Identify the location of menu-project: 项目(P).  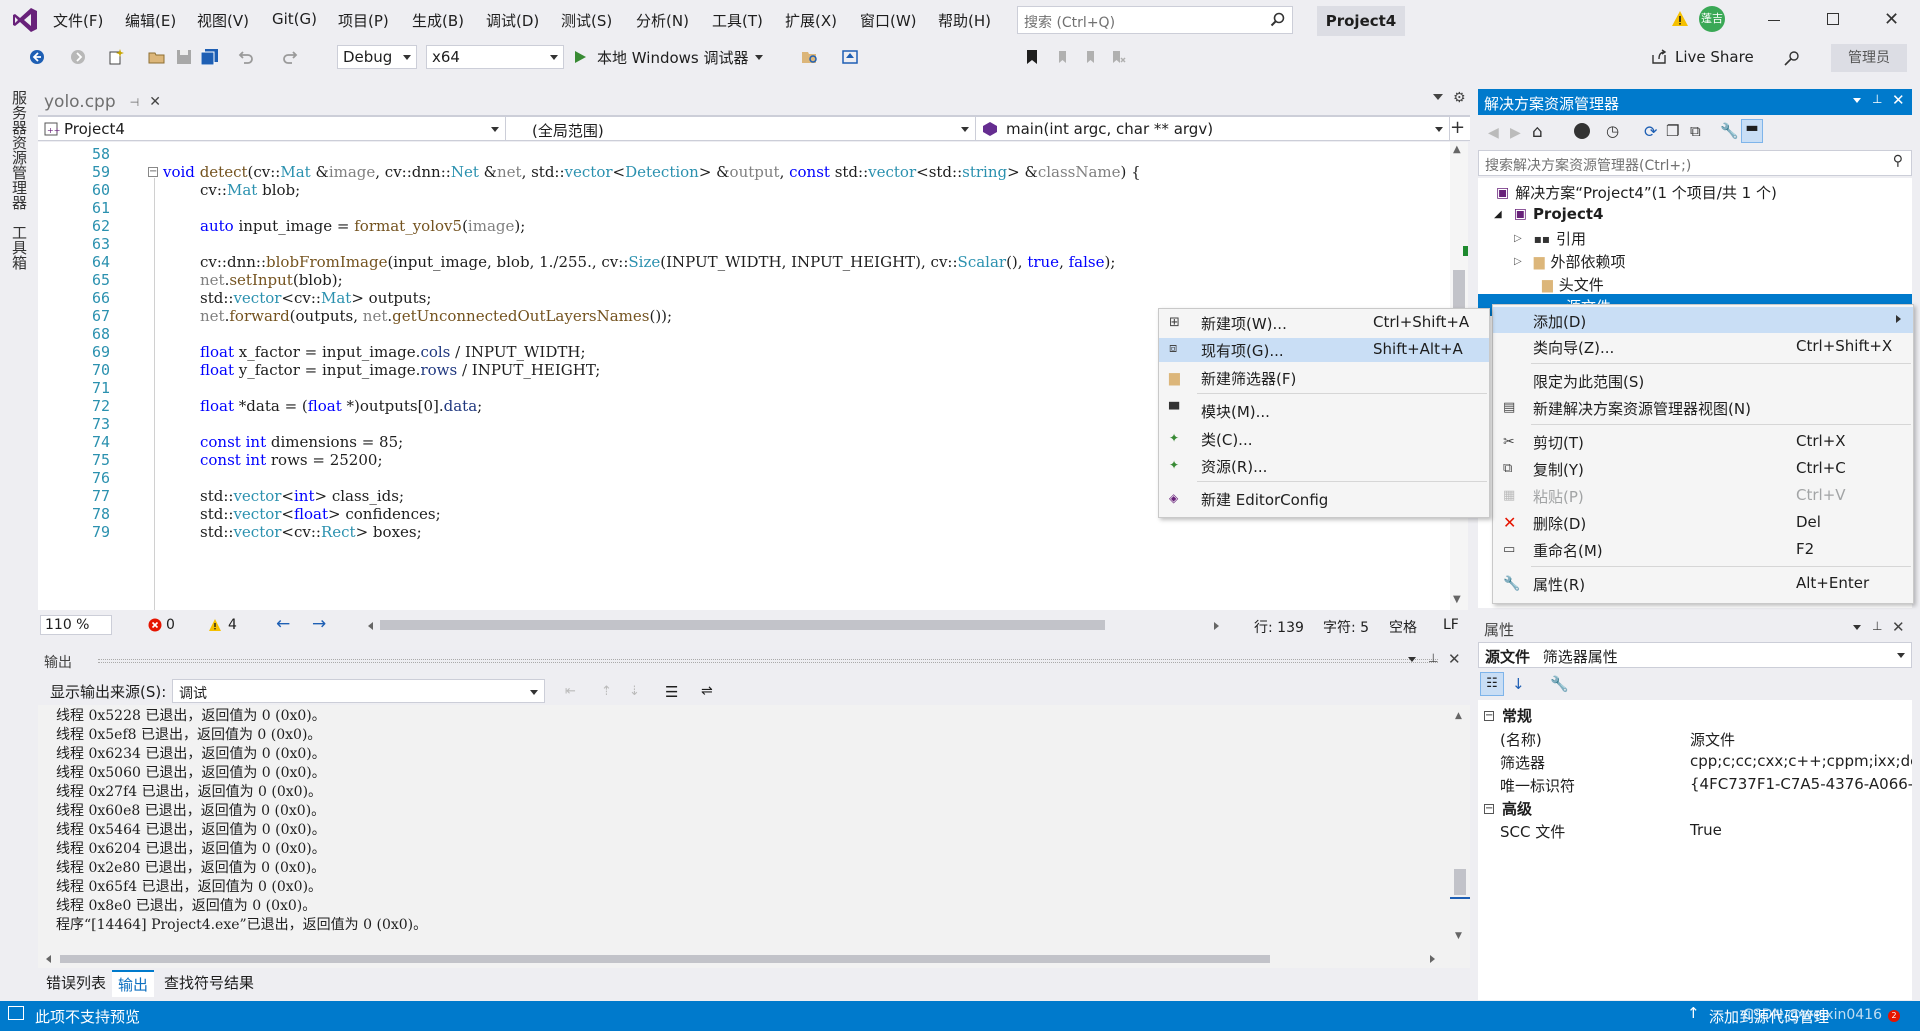
(363, 20).